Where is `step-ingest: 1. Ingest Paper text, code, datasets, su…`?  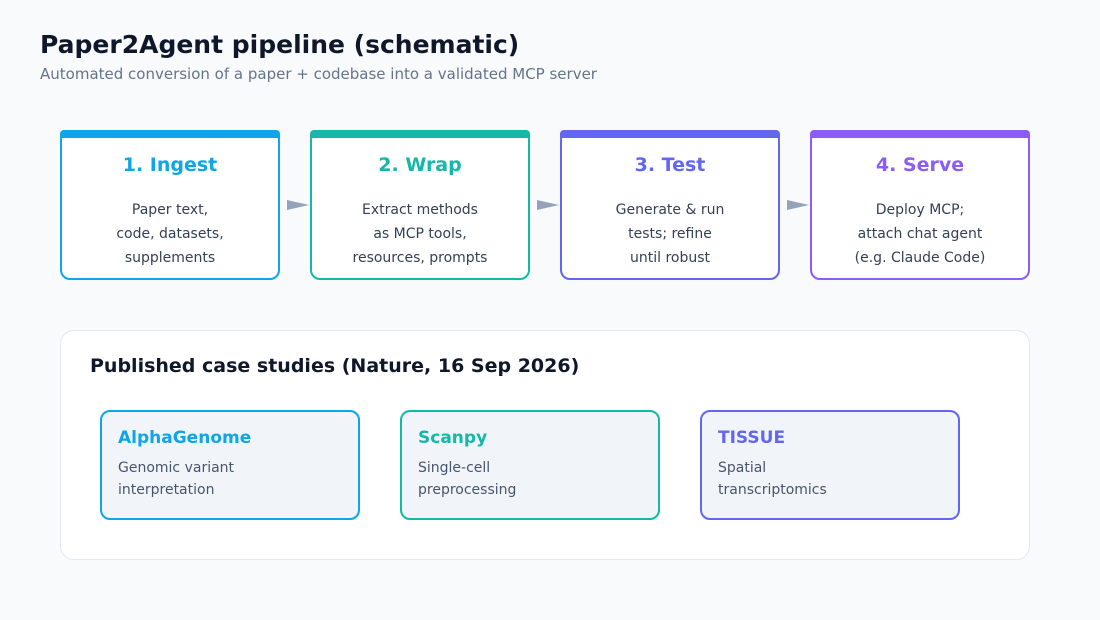
step-ingest: 1. Ingest Paper text, code, datasets, su… is located at coordinates (170, 205).